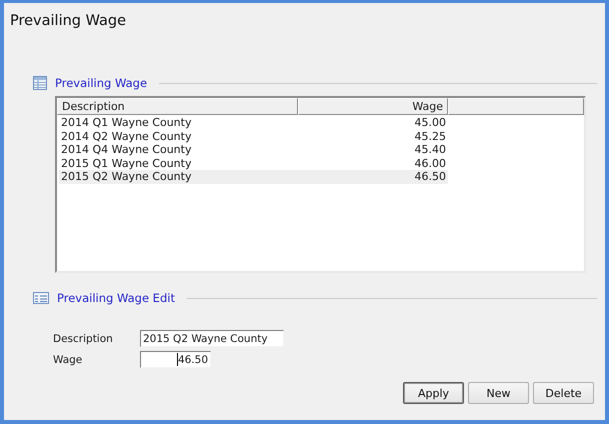 The height and width of the screenshot is (424, 609). What do you see at coordinates (40, 83) in the screenshot?
I see `table-icon` at bounding box center [40, 83].